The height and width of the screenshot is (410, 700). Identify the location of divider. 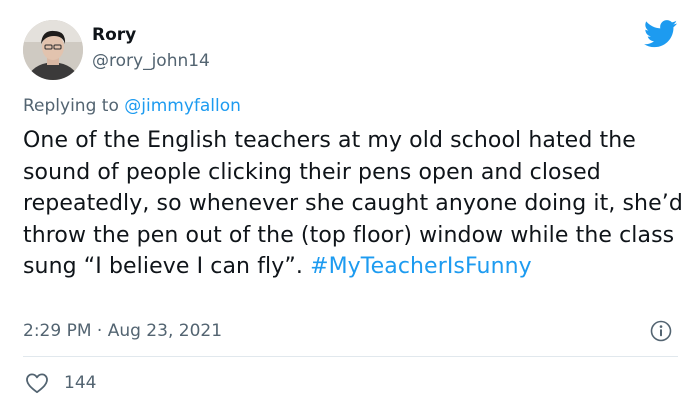
(350, 356).